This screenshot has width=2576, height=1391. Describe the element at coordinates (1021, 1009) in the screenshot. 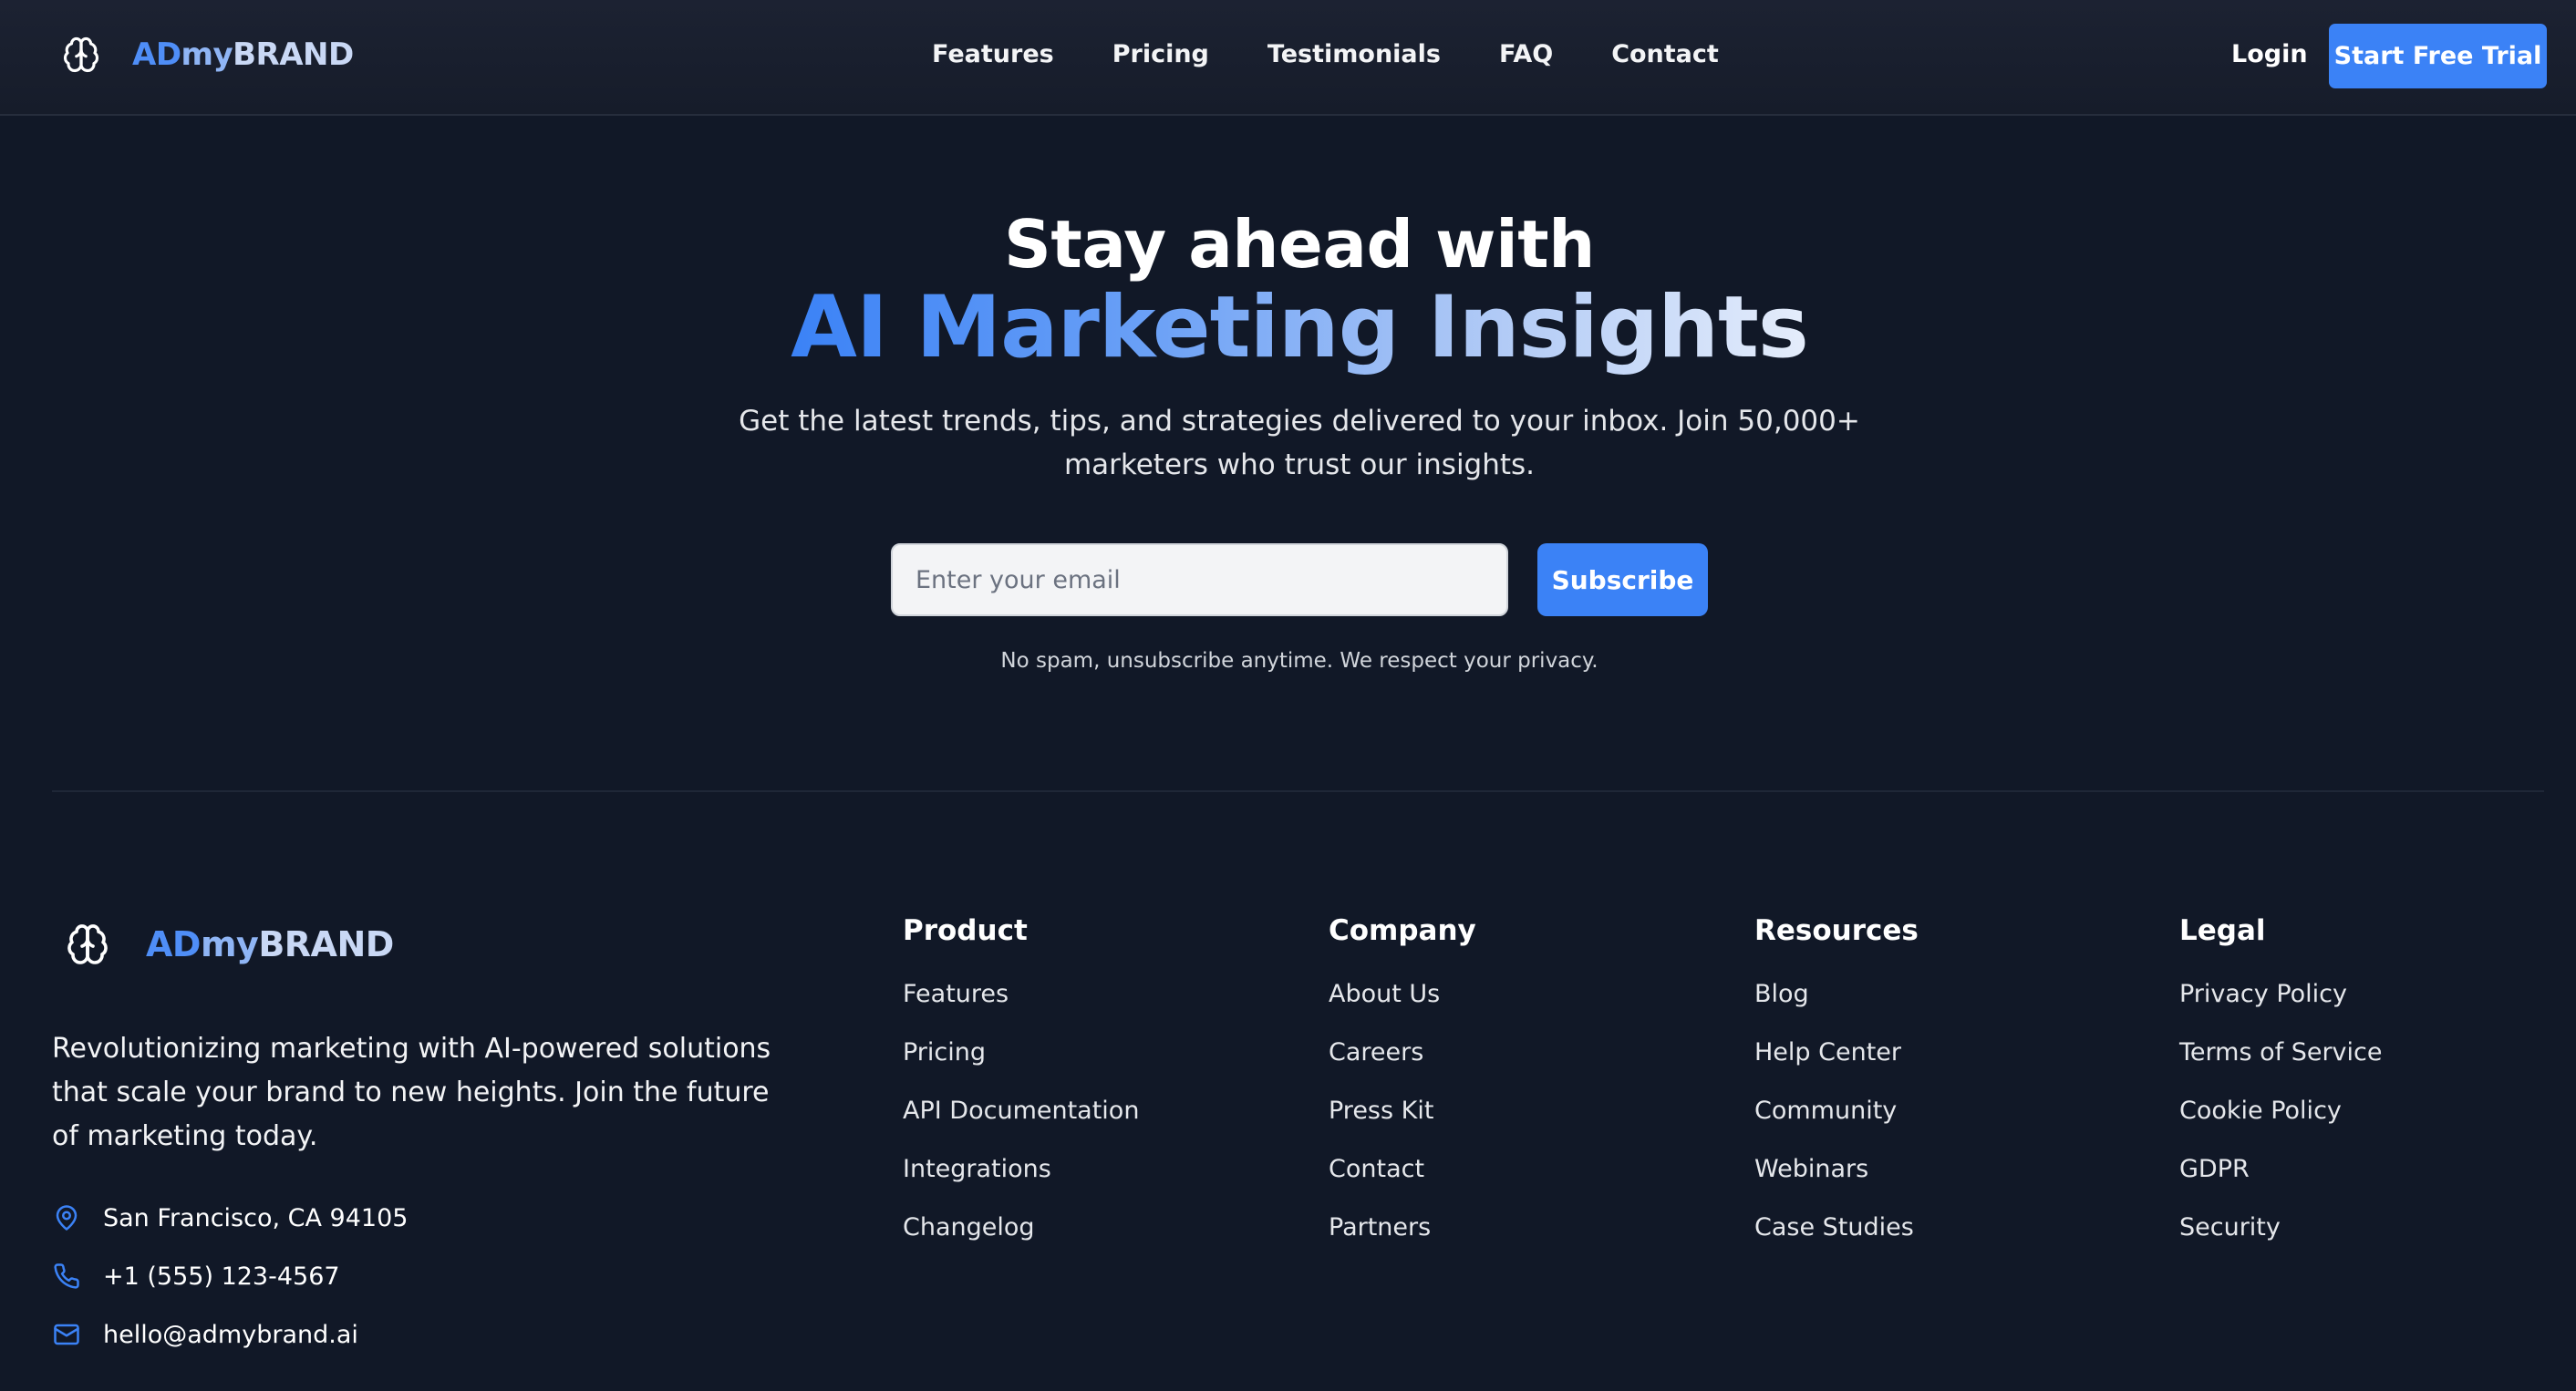

I see `footer-link-features: Features` at that location.